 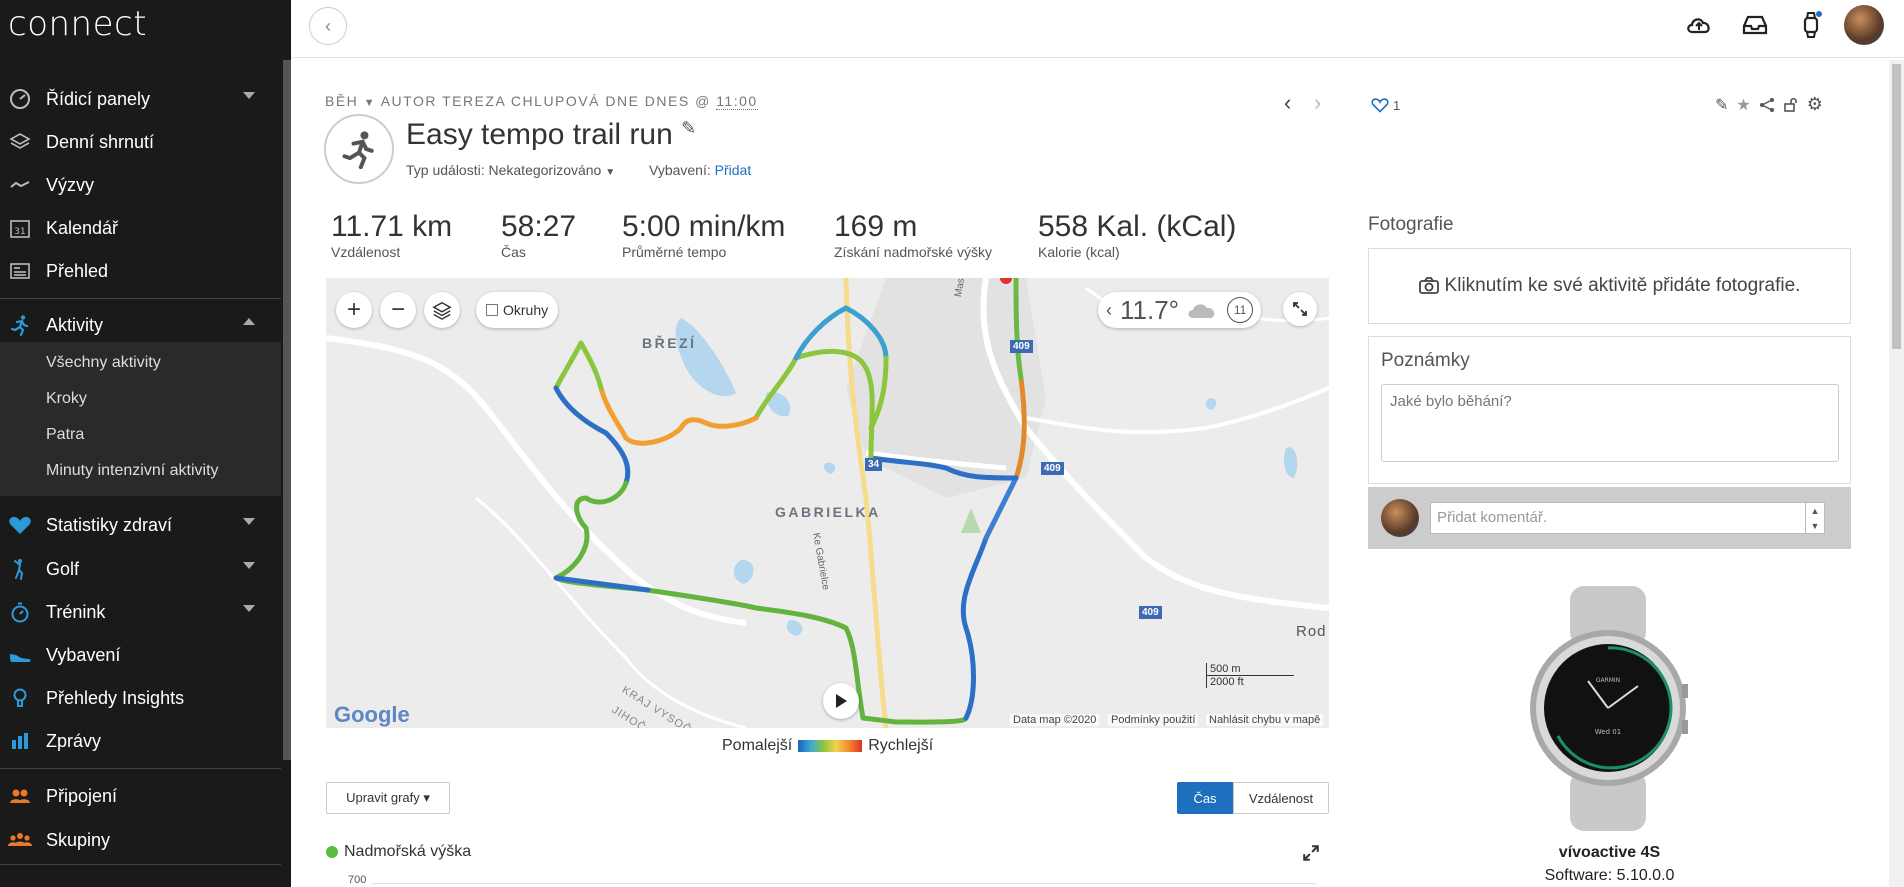 What do you see at coordinates (1815, 511) in the screenshot?
I see `arrow-up-icon: ▲` at bounding box center [1815, 511].